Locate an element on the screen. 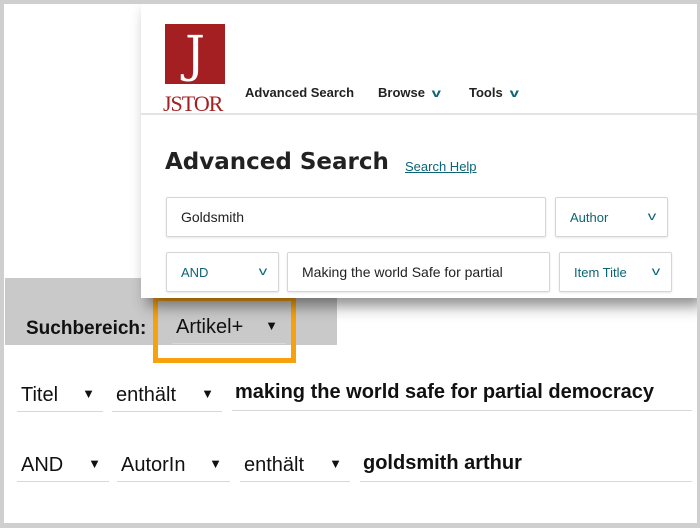 This screenshot has height=528, width=700. scope-label: Suchbereich: is located at coordinates (86, 328).